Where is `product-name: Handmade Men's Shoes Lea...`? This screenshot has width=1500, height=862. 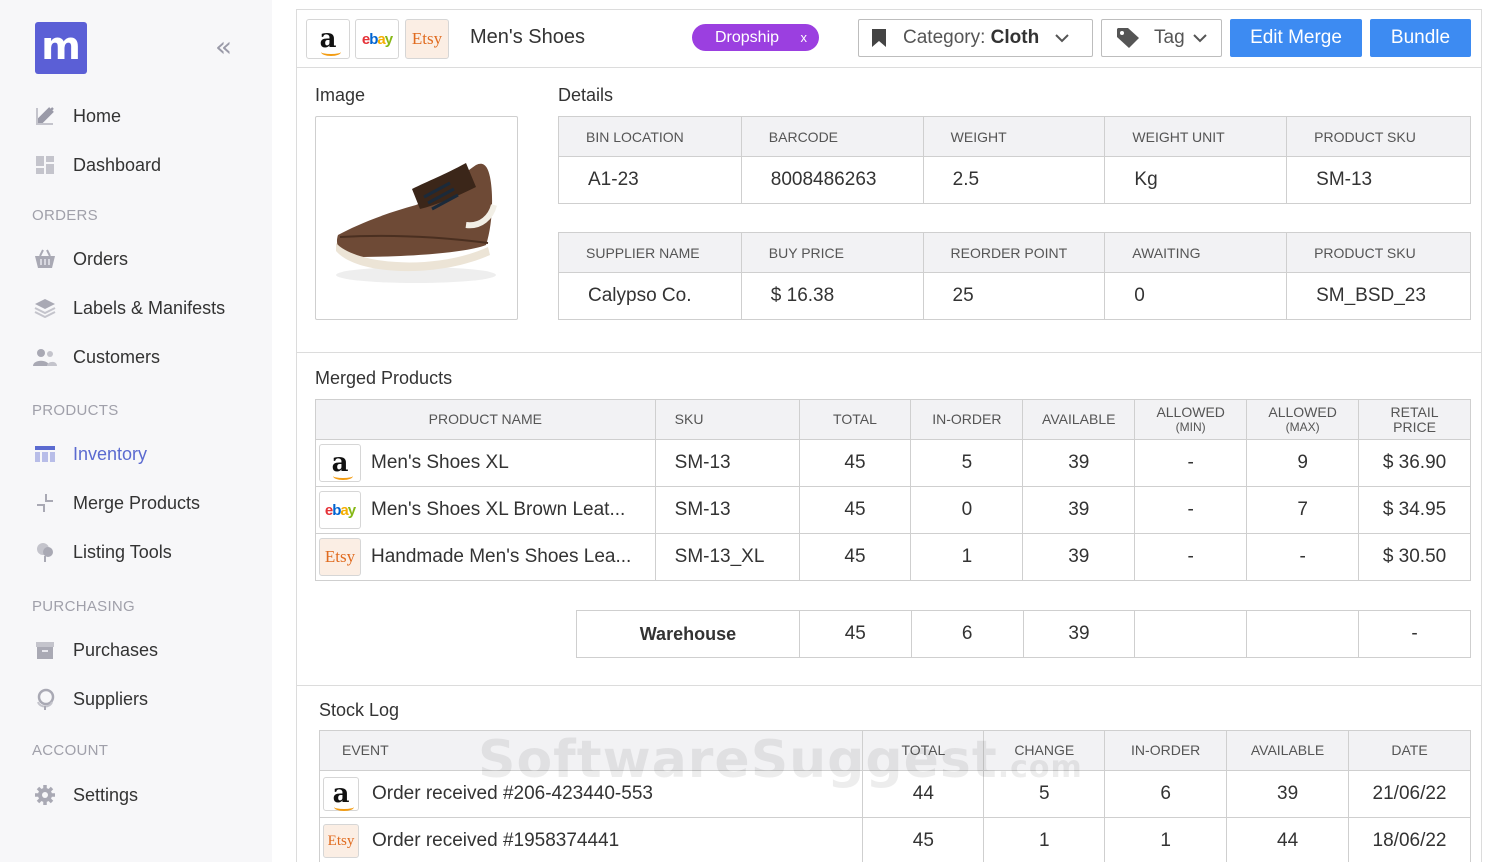 product-name: Handmade Men's Shoes Lea... is located at coordinates (501, 557).